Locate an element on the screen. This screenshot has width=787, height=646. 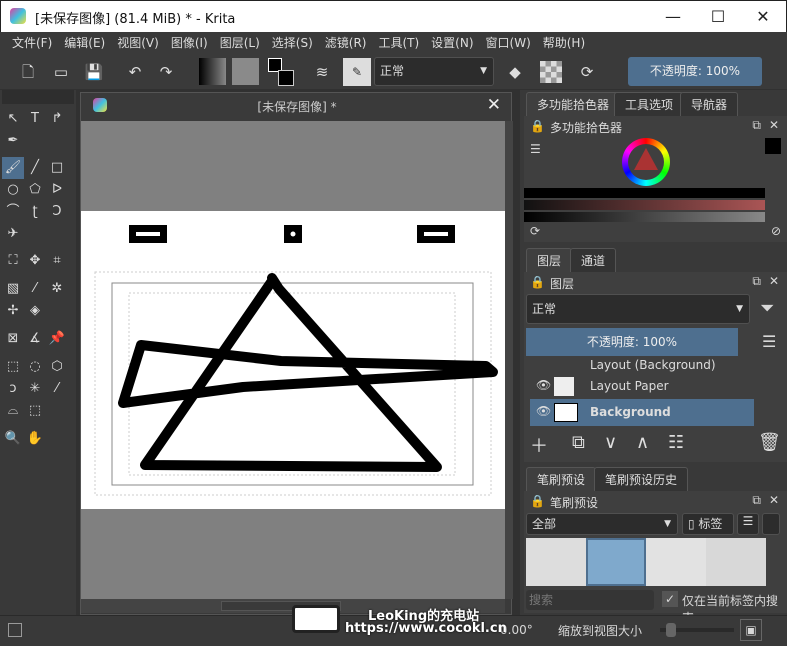
layer-blend-dropdown: 正常 ▼ is located at coordinates (638, 309).